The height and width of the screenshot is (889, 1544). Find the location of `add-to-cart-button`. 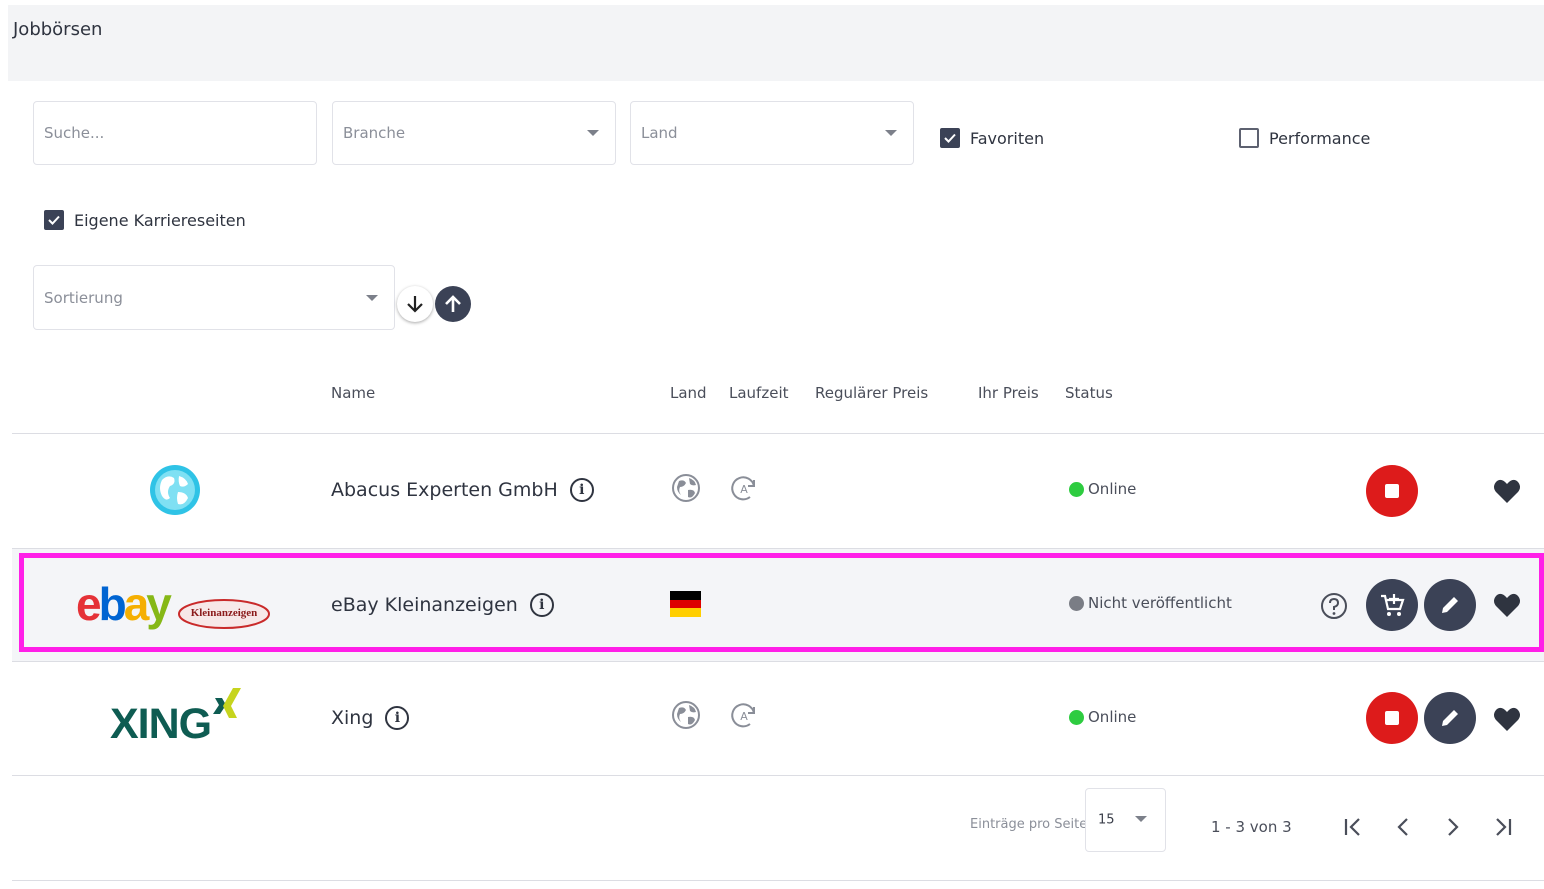

add-to-cart-button is located at coordinates (1392, 605).